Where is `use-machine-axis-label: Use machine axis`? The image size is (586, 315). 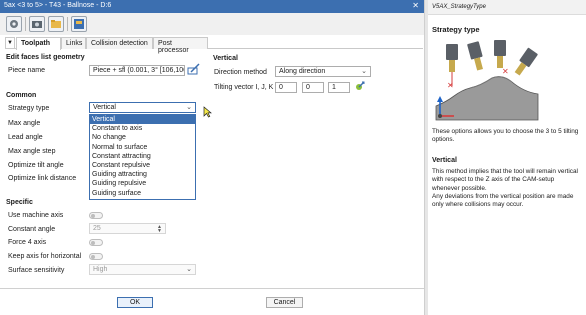
use-machine-axis-label: Use machine axis is located at coordinates (36, 215).